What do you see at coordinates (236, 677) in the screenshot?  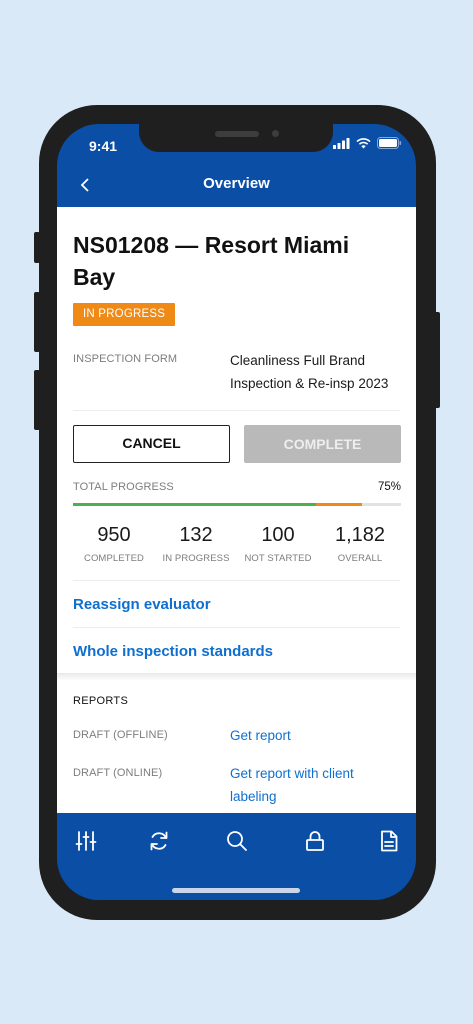 I see `section-separator` at bounding box center [236, 677].